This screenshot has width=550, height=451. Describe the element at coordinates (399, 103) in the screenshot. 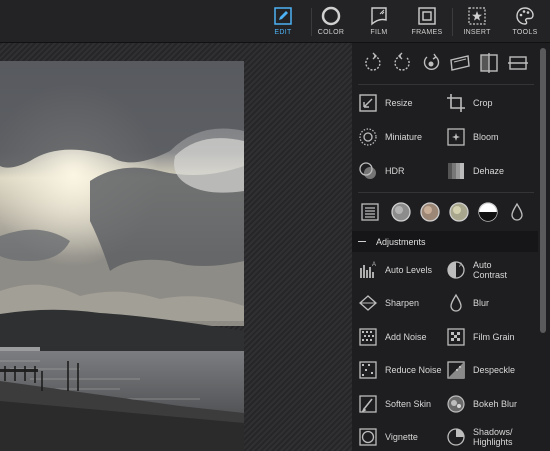

I see `resize-label: Resize` at that location.